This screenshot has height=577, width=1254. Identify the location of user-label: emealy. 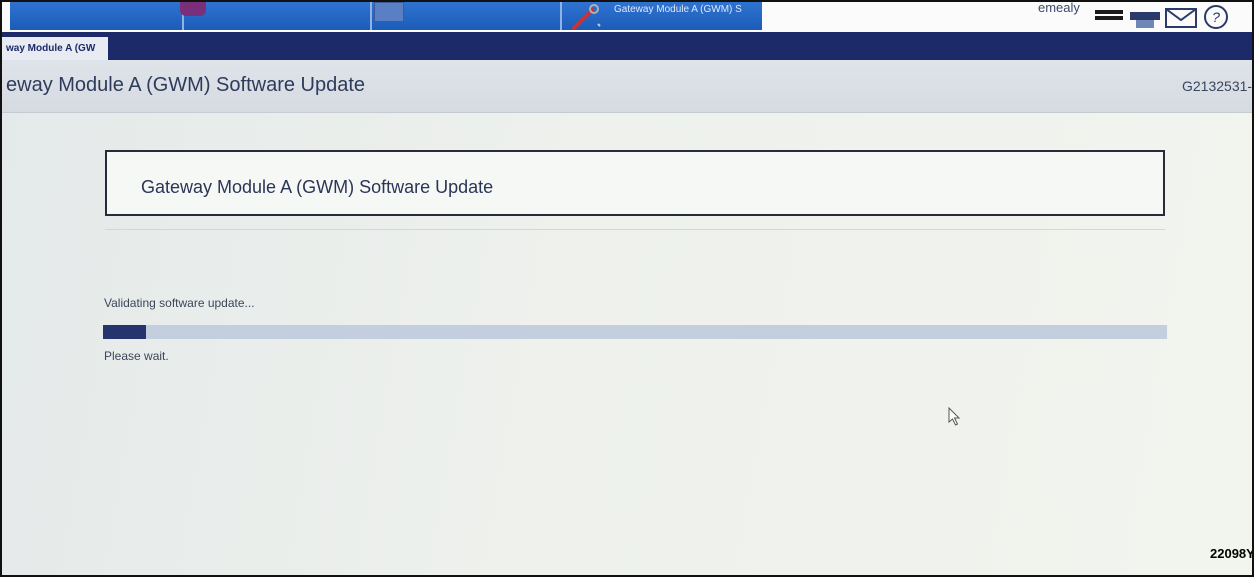
(1059, 7).